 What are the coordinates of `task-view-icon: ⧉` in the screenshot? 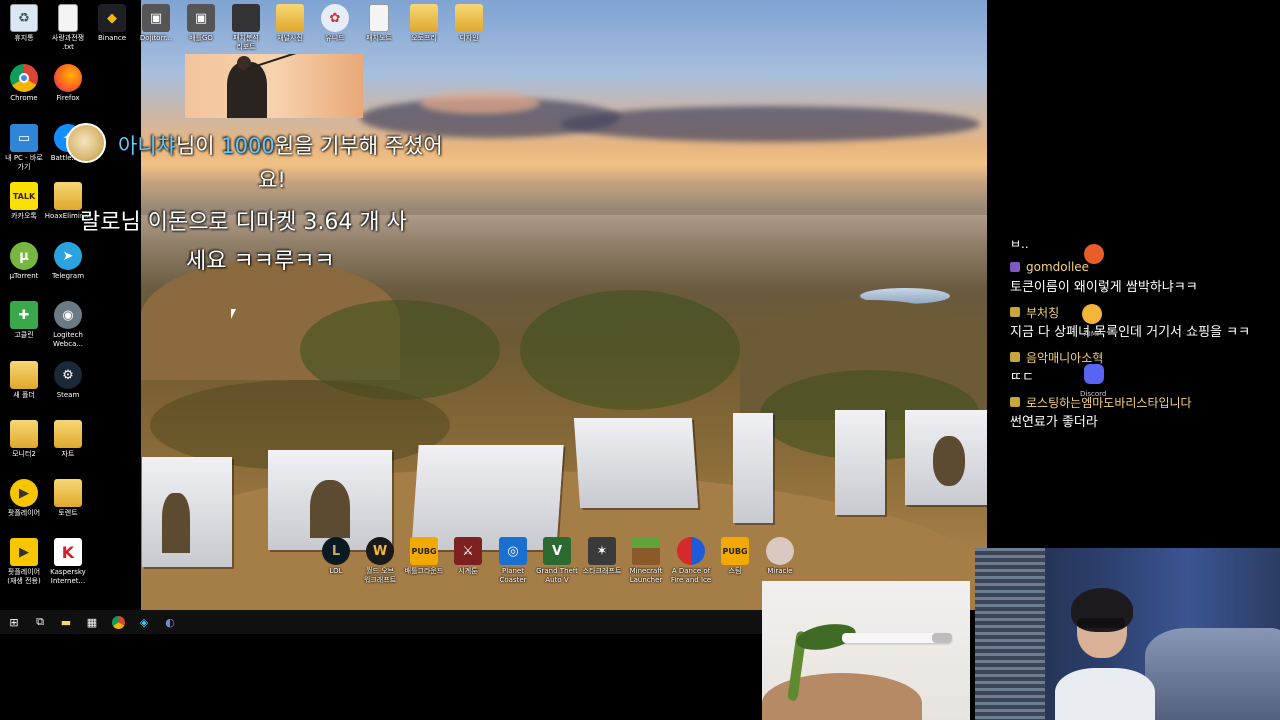 It's located at (40, 622).